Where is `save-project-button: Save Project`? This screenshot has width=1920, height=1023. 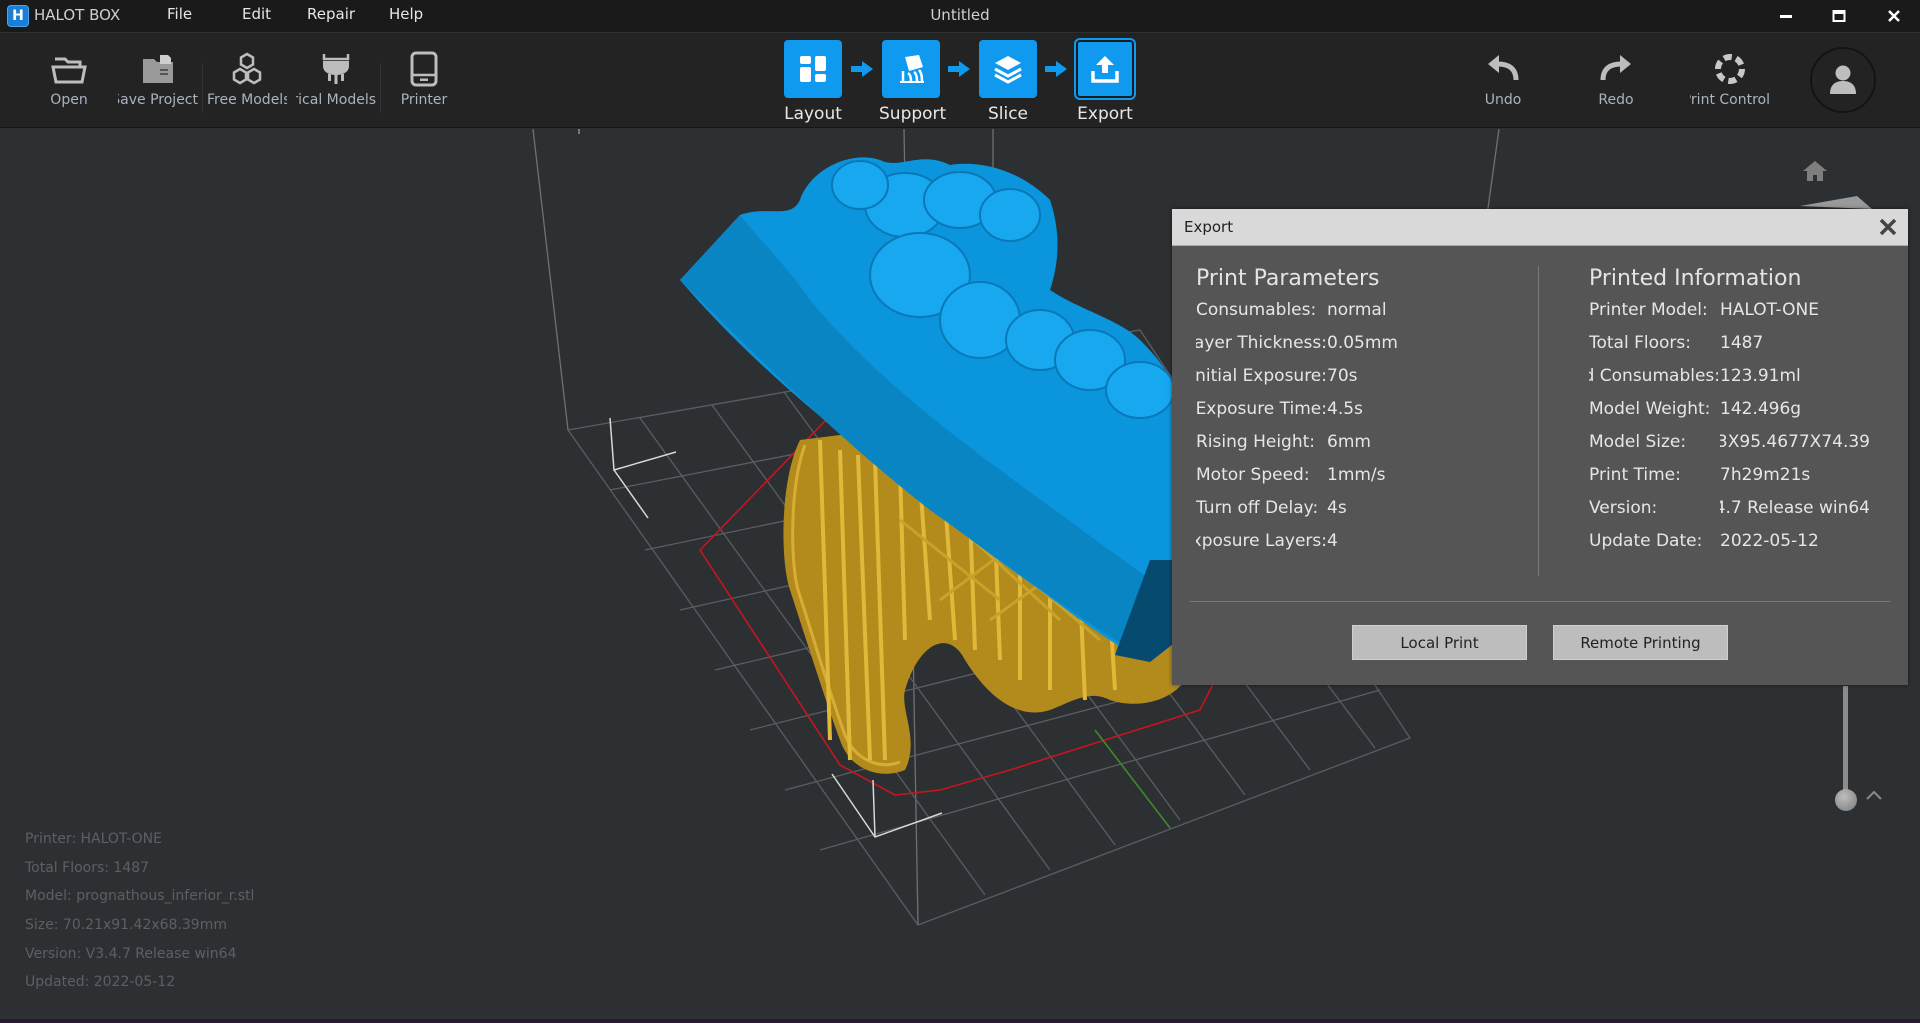 save-project-button: Save Project is located at coordinates (158, 79).